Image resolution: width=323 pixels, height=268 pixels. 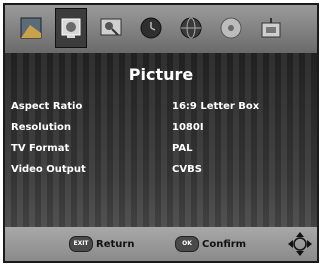 I want to click on tab-channel, so click(x=31, y=28).